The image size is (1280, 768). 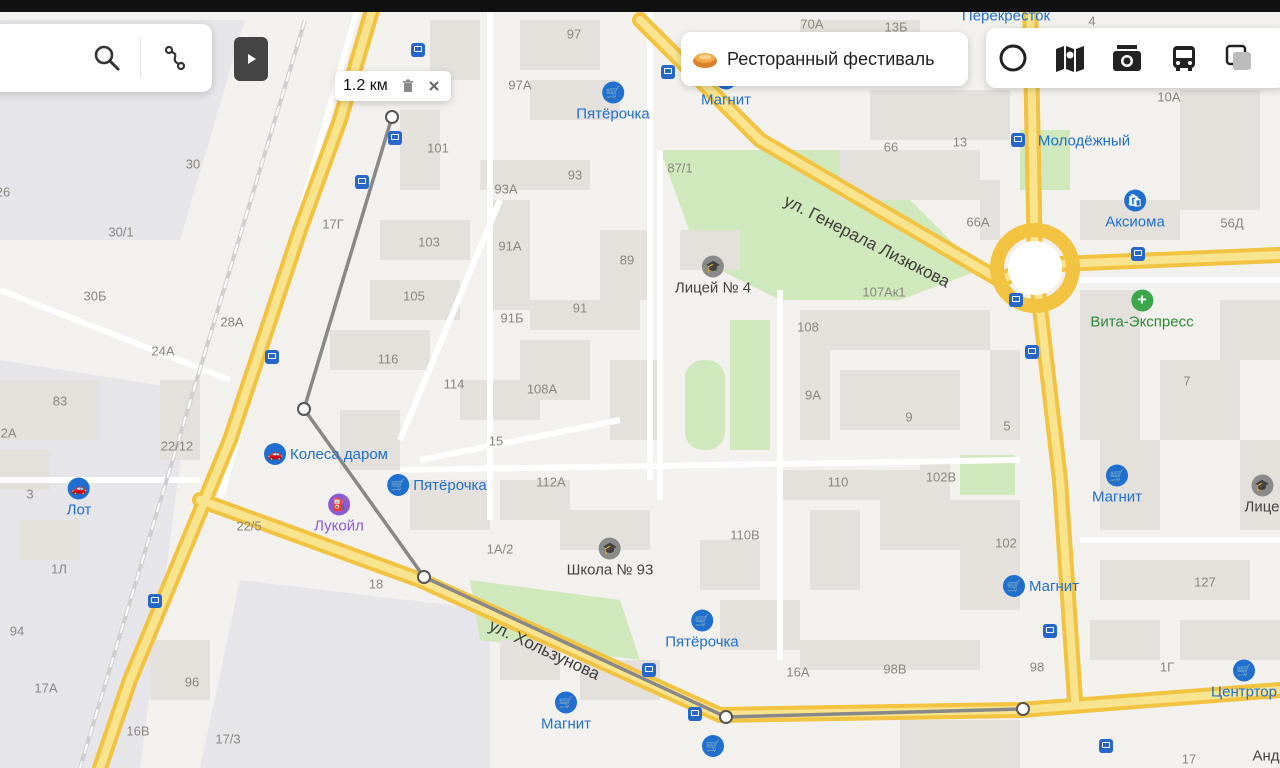 What do you see at coordinates (140, 58) in the screenshot?
I see `panel-divider` at bounding box center [140, 58].